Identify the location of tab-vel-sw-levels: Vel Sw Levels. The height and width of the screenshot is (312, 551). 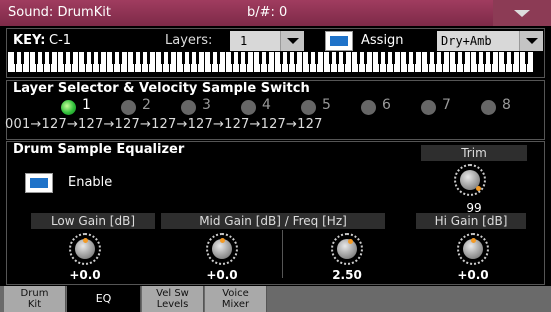
(173, 299).